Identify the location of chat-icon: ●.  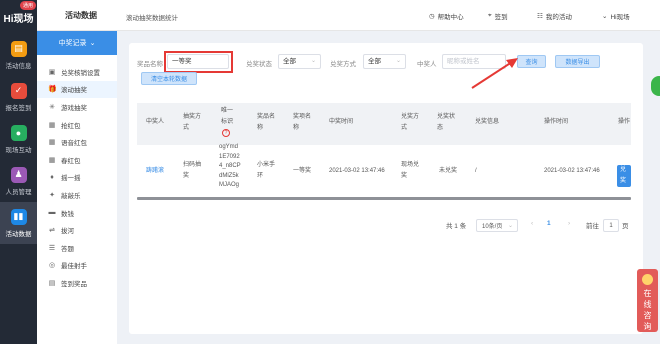
(18, 132).